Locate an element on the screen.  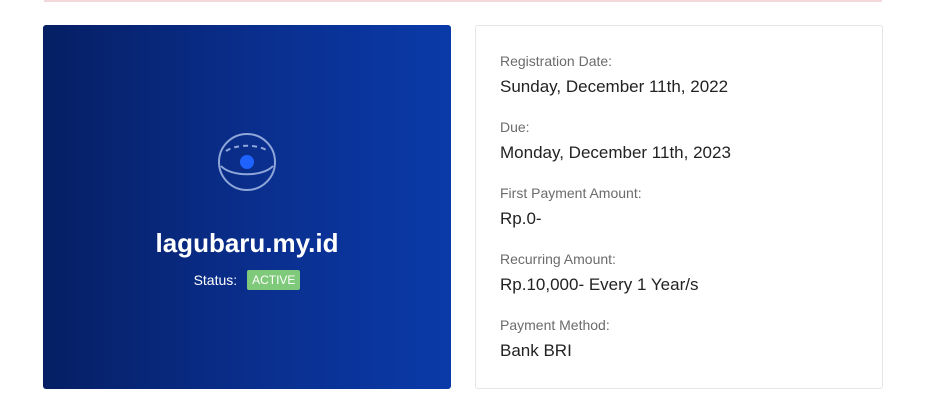
status-label: Status: is located at coordinates (215, 280).